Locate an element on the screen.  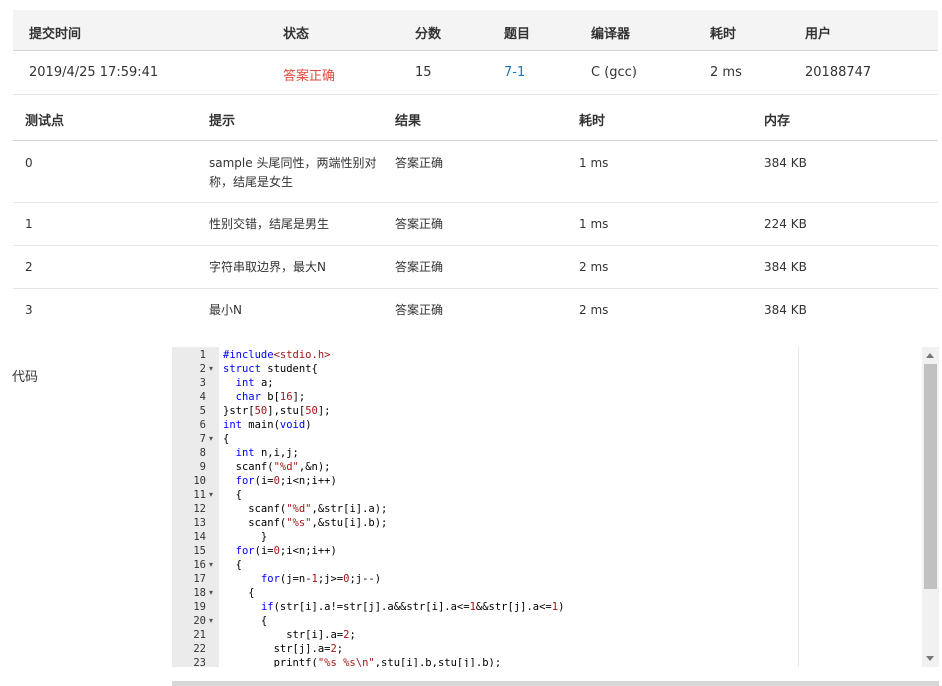
testcase-id: 1 is located at coordinates (29, 224).